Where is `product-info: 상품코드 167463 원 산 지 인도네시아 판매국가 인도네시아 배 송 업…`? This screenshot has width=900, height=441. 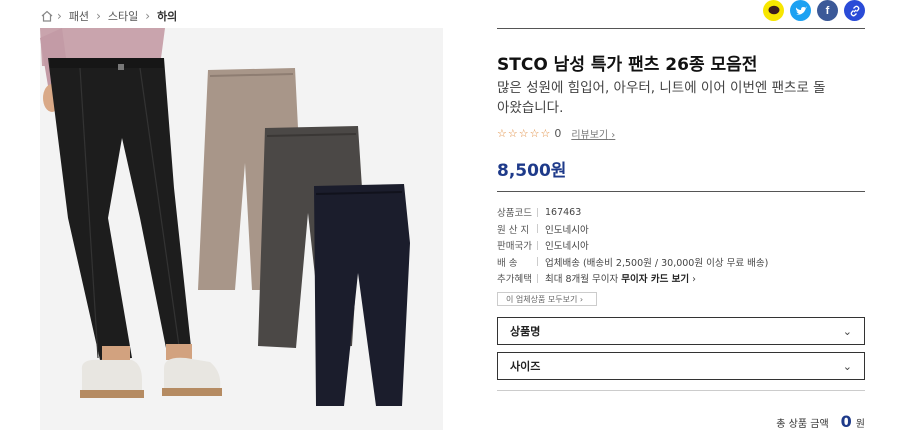 product-info: 상품코드 167463 원 산 지 인도네시아 판매국가 인도네시아 배 송 업… is located at coordinates (632, 245).